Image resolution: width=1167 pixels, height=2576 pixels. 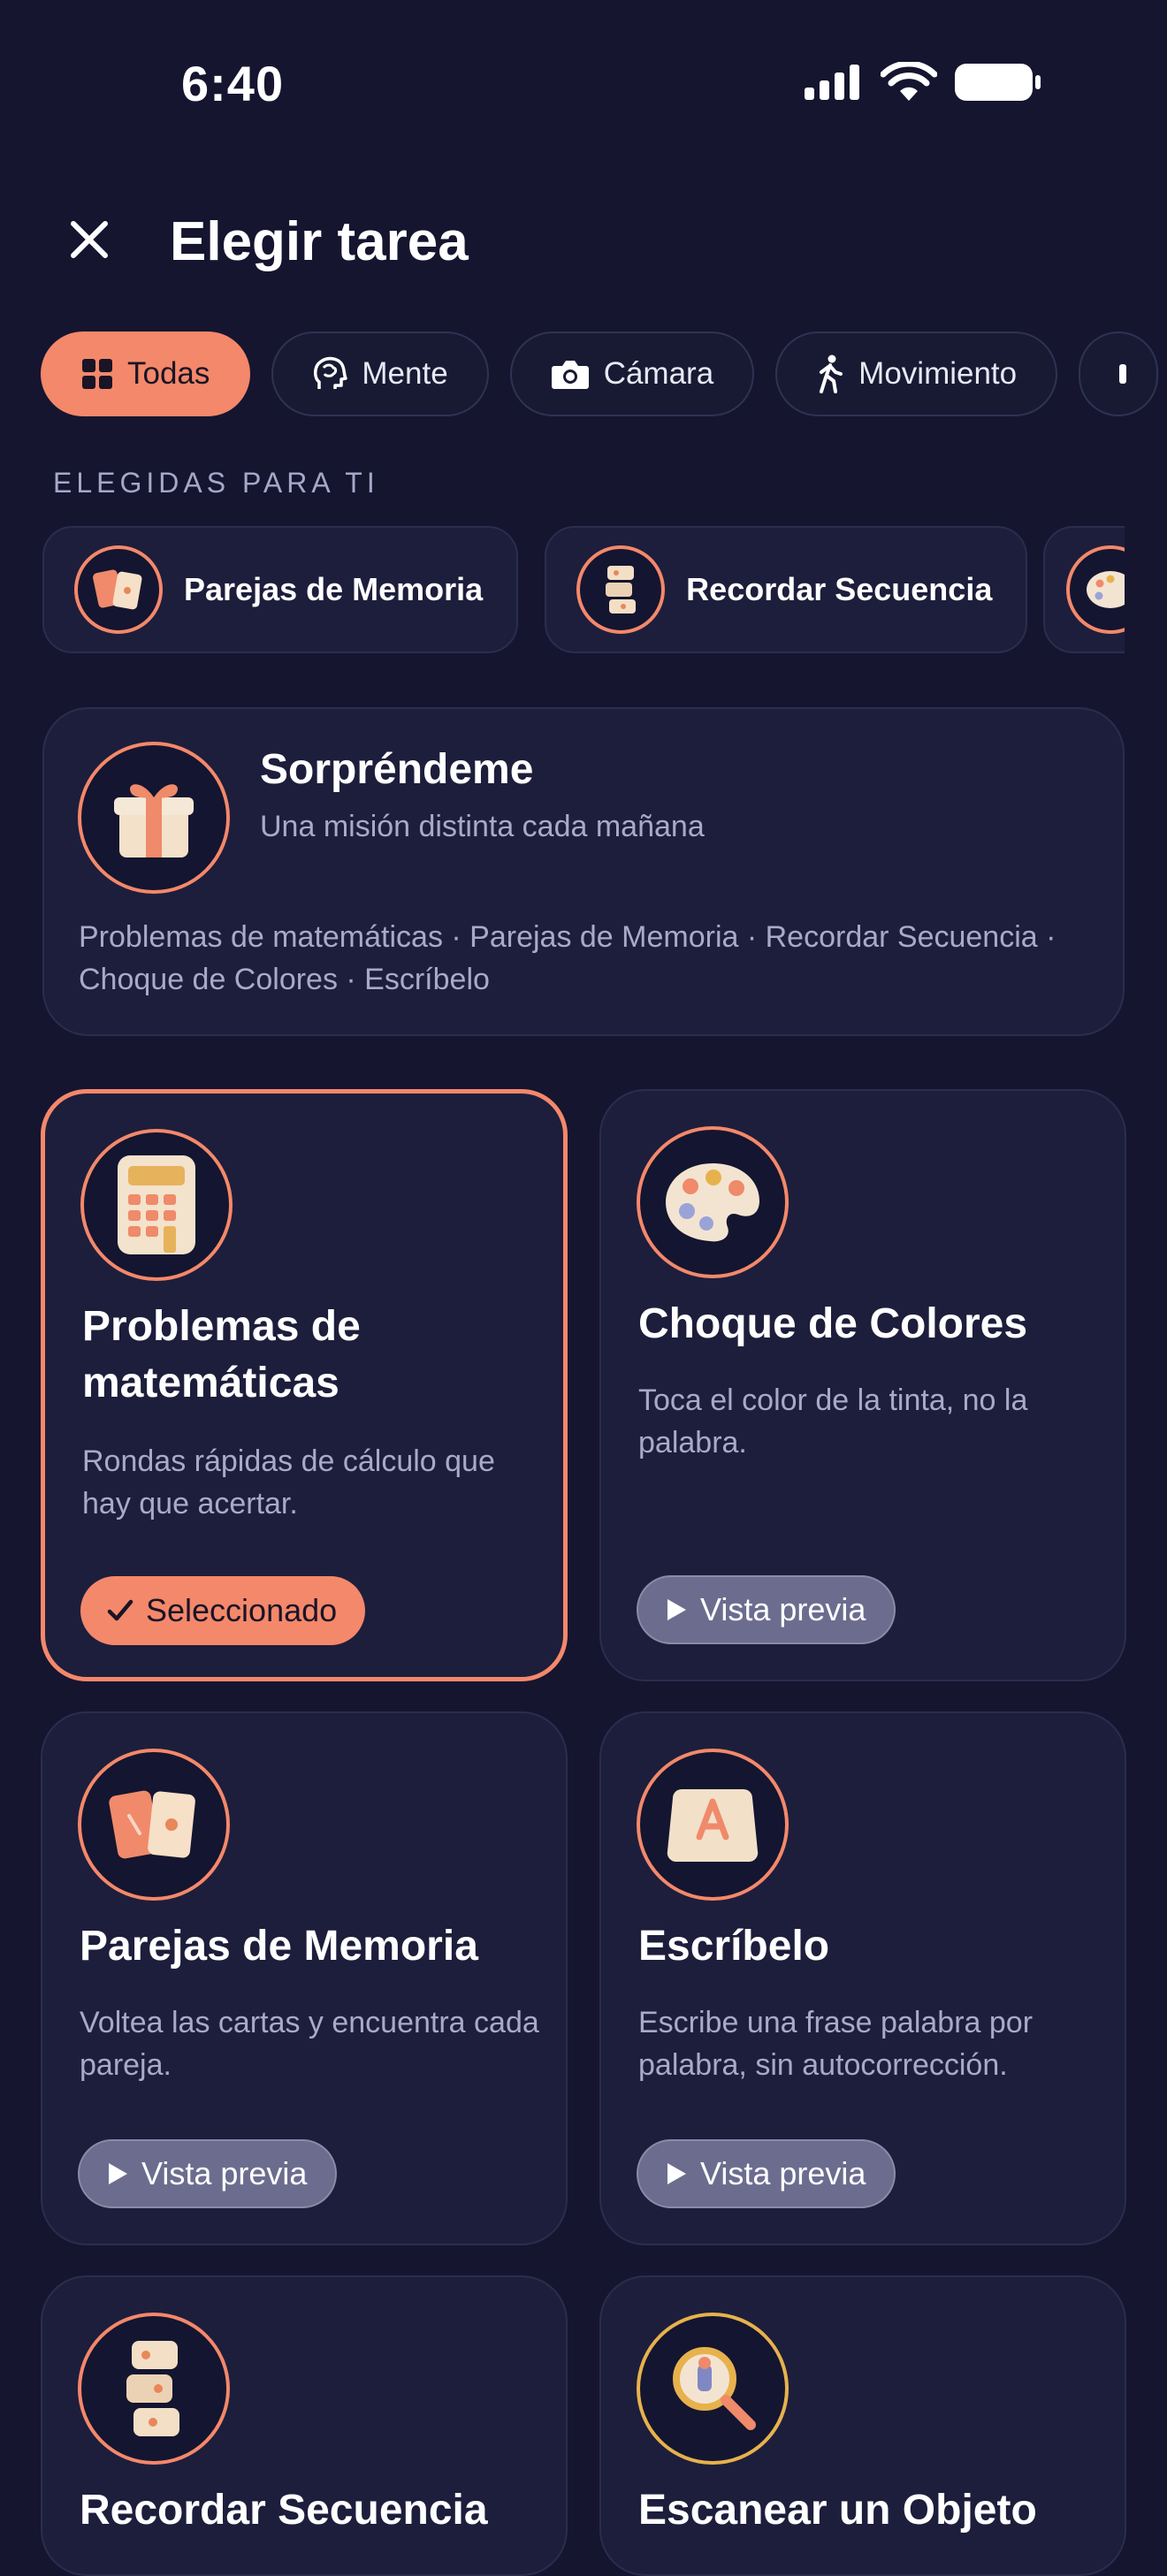 I want to click on filter-chip-more, so click(x=1119, y=374).